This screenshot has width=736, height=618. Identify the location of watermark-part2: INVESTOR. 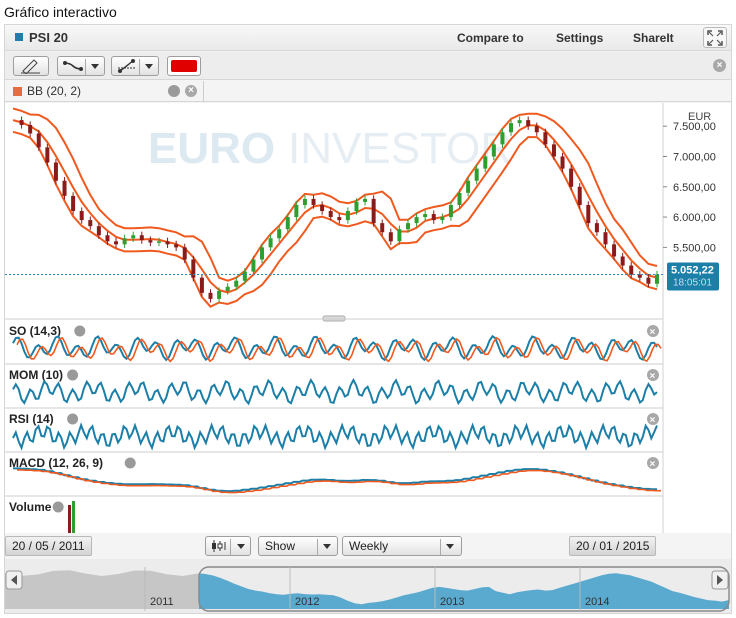
(400, 148).